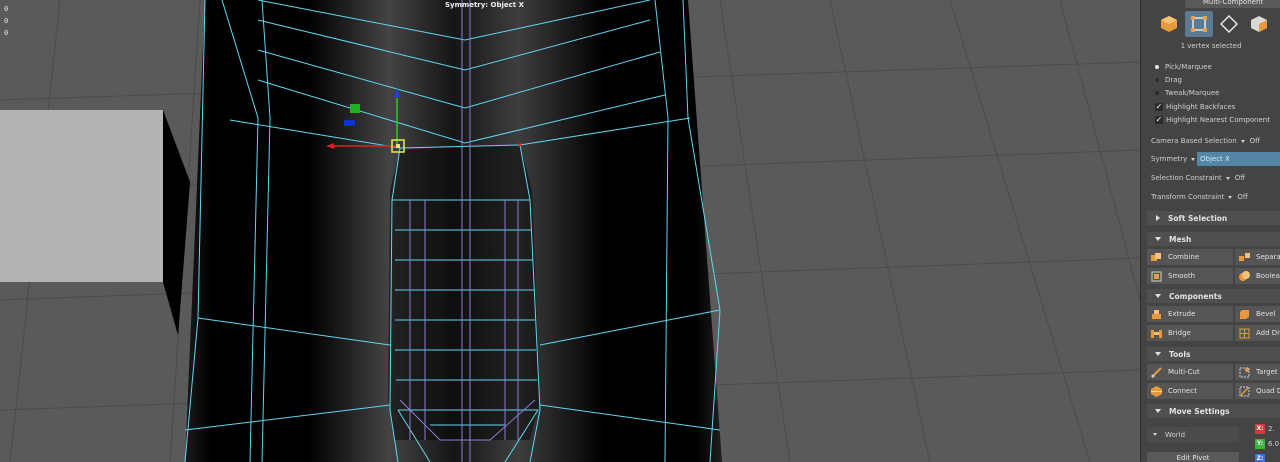 This screenshot has height=462, width=1280. I want to click on drag-option: Drag, so click(1168, 80).